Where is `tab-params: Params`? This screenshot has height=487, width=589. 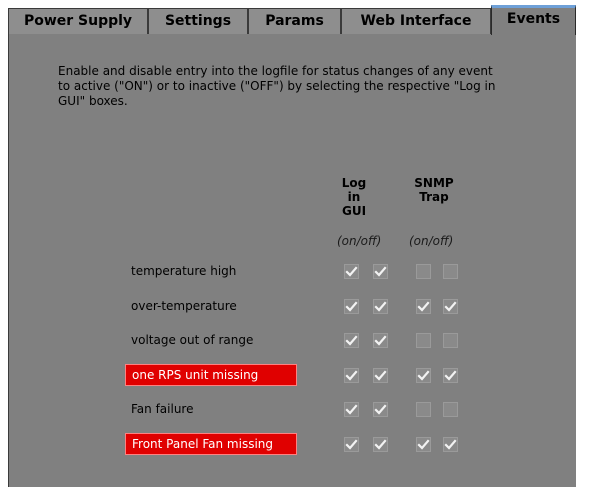
tab-params: Params is located at coordinates (294, 21).